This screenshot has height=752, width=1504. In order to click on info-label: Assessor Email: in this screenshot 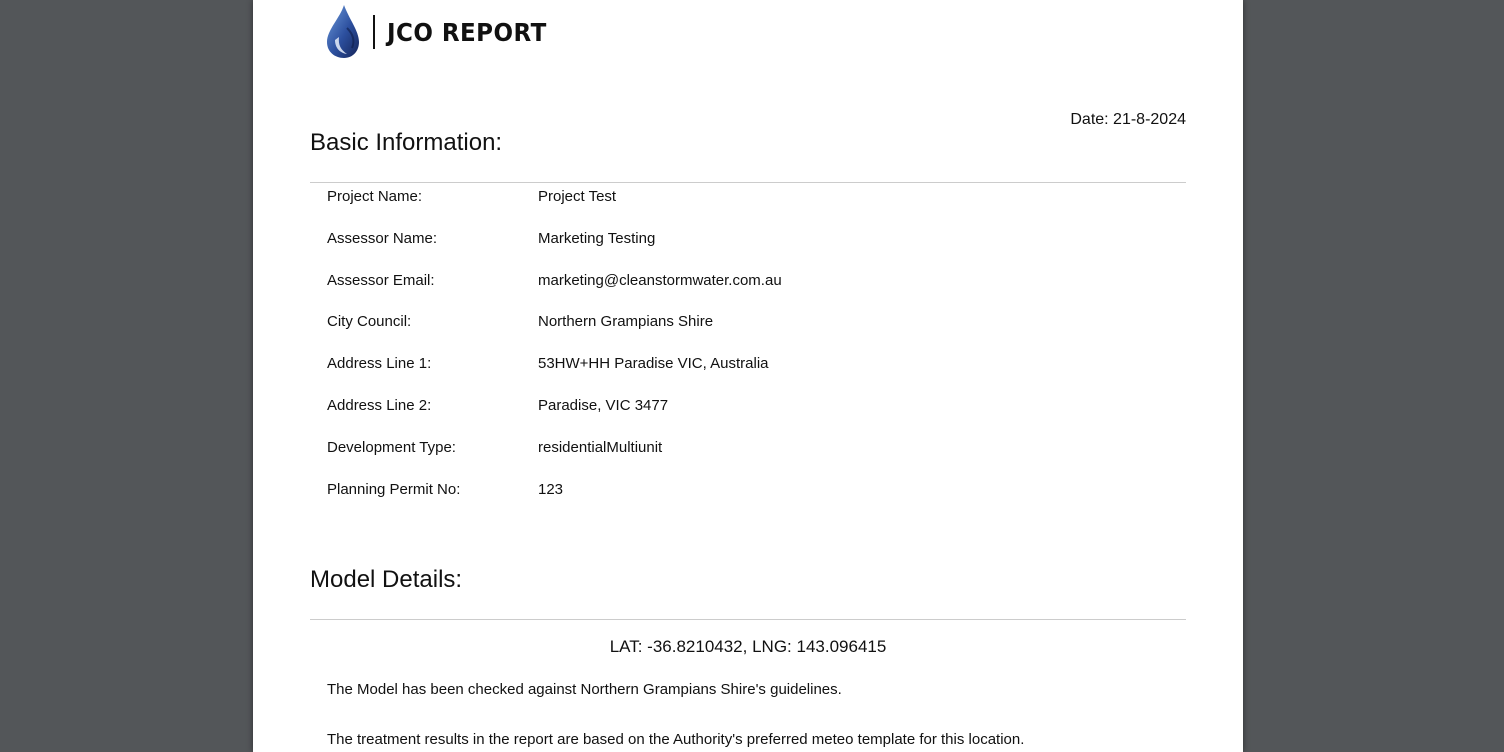, I will do `click(381, 280)`.